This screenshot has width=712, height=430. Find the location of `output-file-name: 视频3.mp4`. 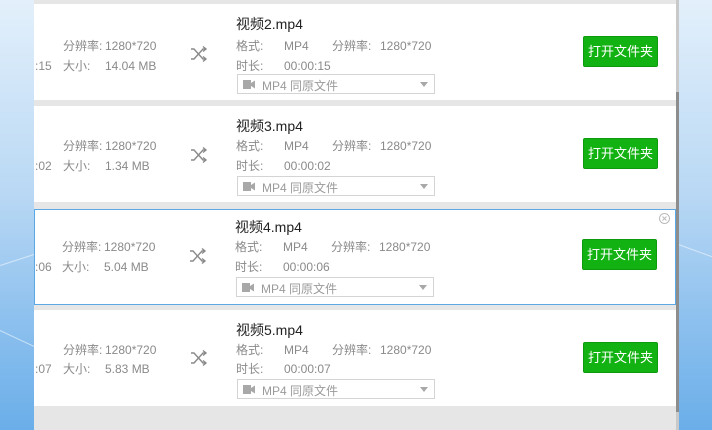

output-file-name: 视频3.mp4 is located at coordinates (269, 126).